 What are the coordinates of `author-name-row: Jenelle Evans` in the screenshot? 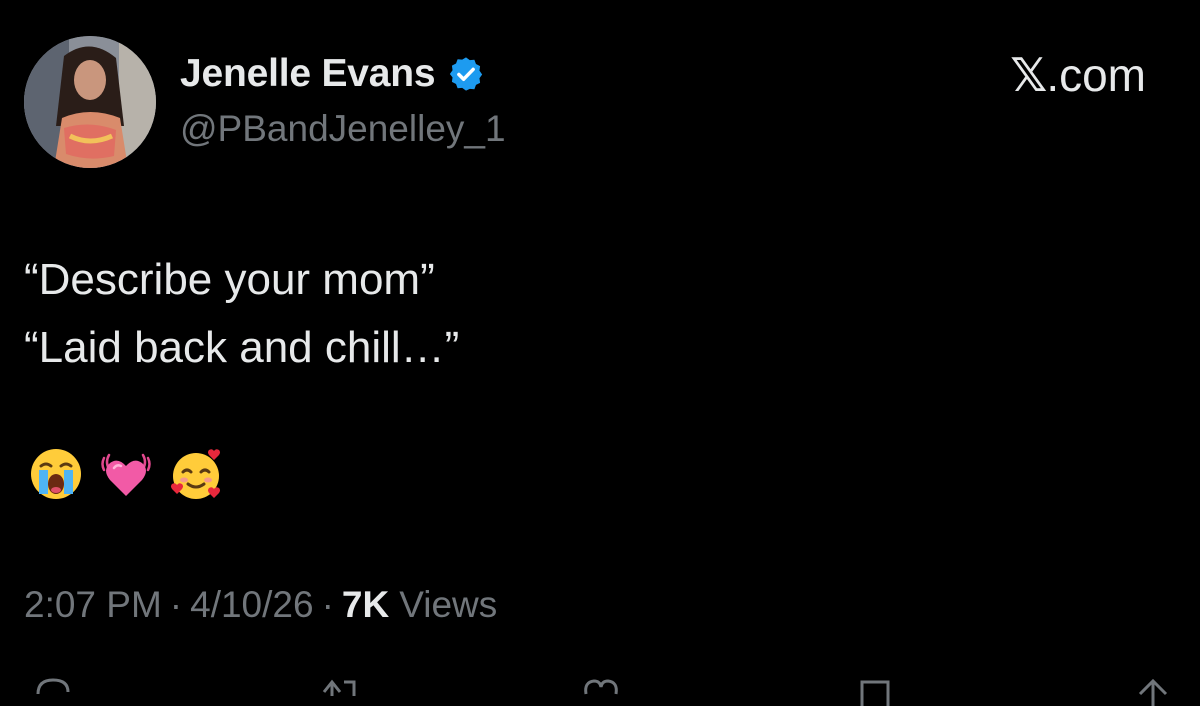 It's located at (332, 74).